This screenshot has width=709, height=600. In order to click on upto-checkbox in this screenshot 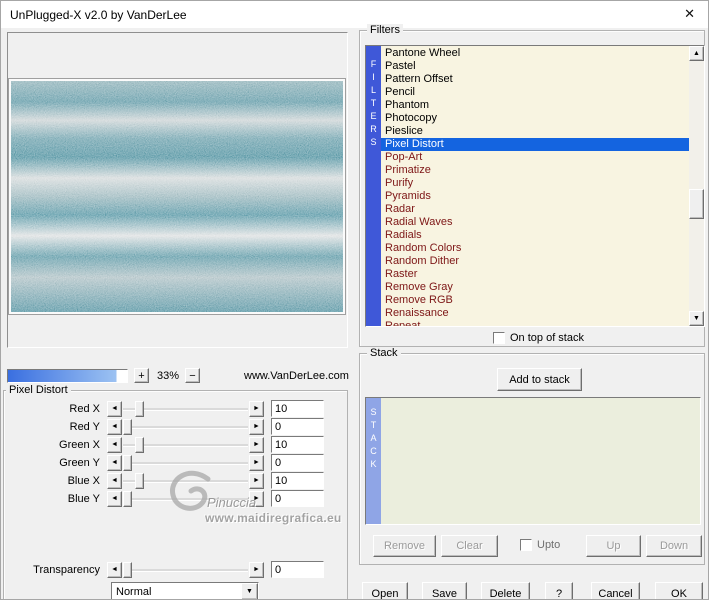, I will do `click(526, 545)`.